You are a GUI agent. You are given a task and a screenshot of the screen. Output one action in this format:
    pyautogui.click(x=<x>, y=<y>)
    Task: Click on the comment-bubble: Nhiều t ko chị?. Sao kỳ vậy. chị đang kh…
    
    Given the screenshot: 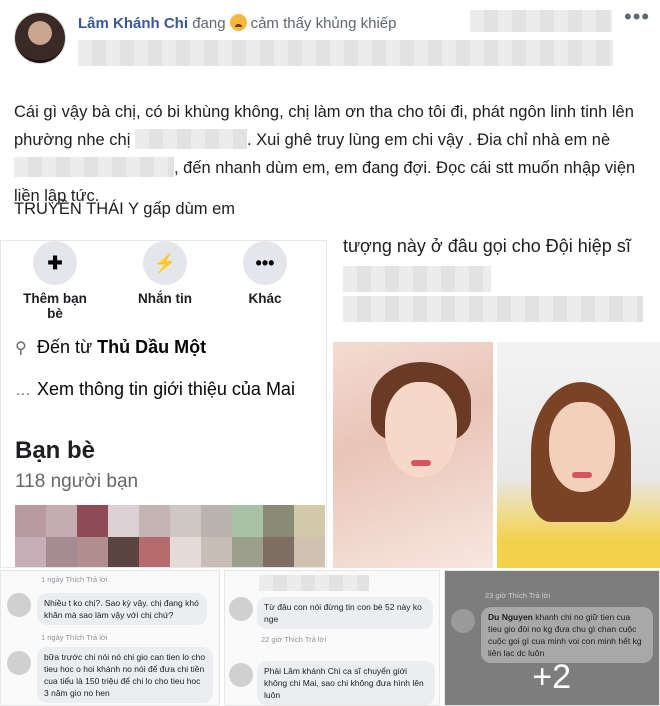 What is the action you would take?
    pyautogui.click(x=122, y=609)
    